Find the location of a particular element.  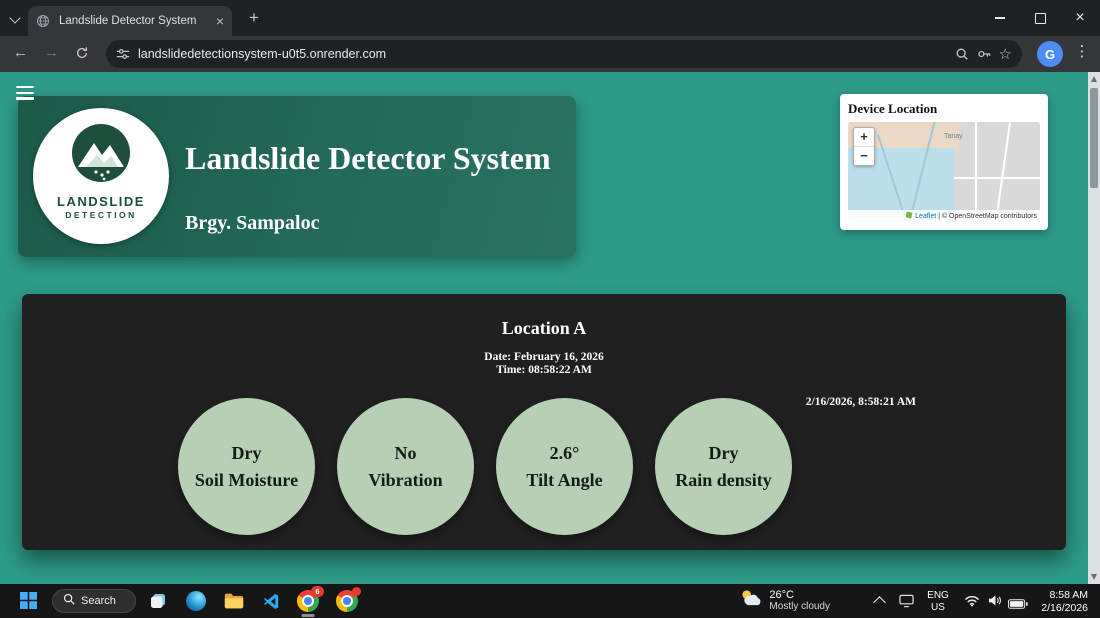

scrollbar-thumb is located at coordinates (1094, 138).